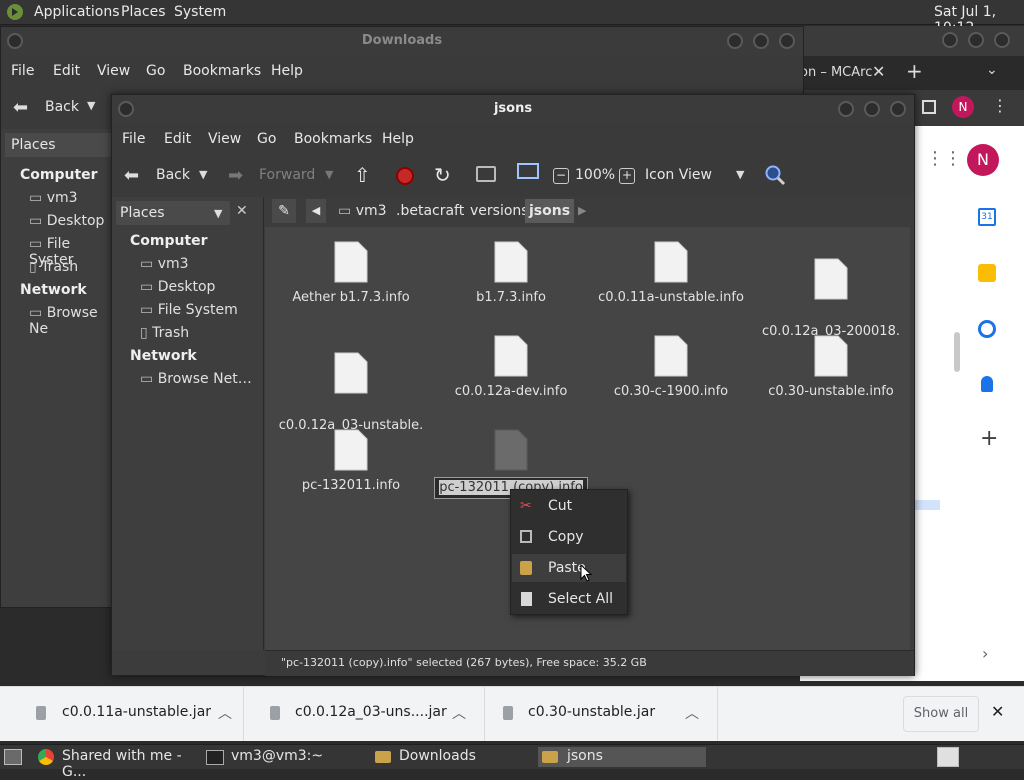  What do you see at coordinates (569, 506) in the screenshot?
I see `menu-item-cut: ✂ Cut` at bounding box center [569, 506].